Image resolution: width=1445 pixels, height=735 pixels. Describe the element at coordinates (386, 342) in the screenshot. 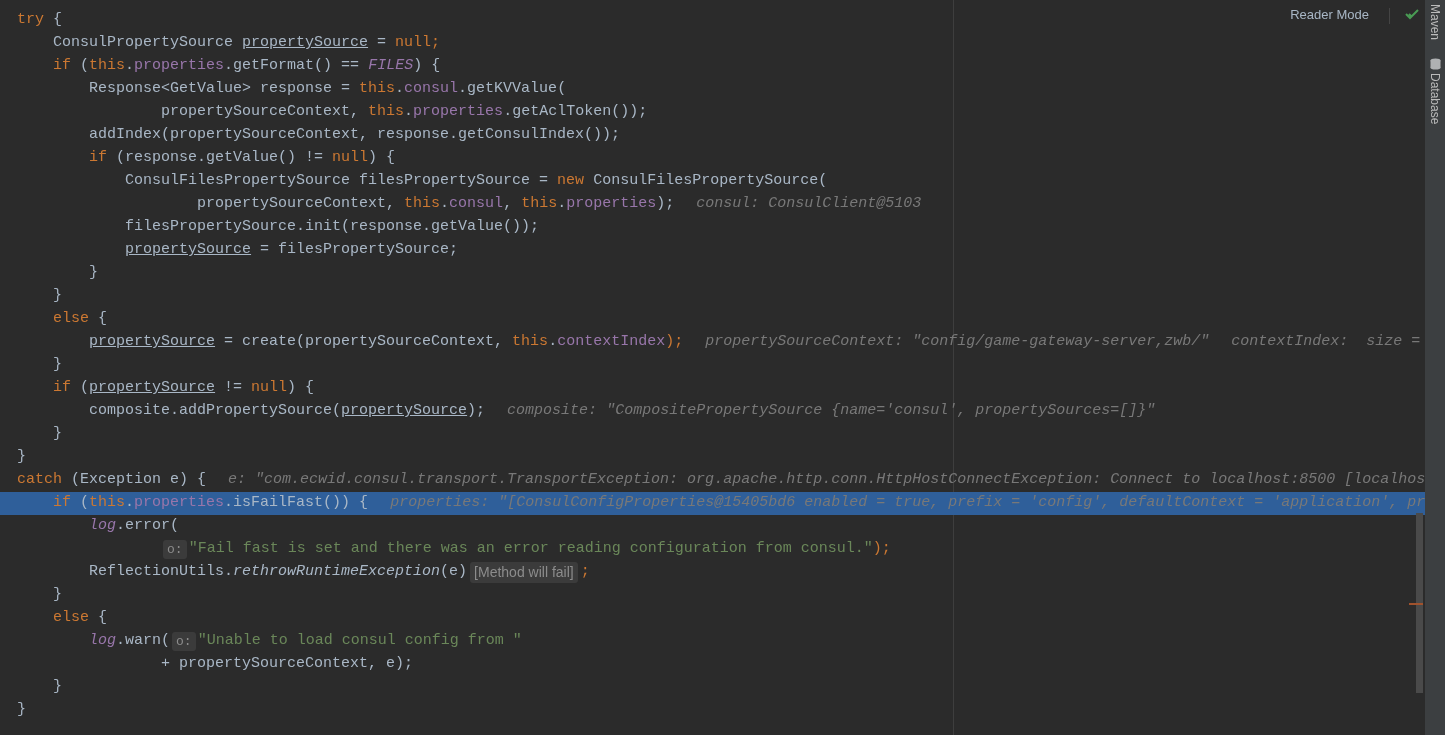

I see `code-text: propertySource = create(propertySourceContext, this.contextIndex);` at that location.